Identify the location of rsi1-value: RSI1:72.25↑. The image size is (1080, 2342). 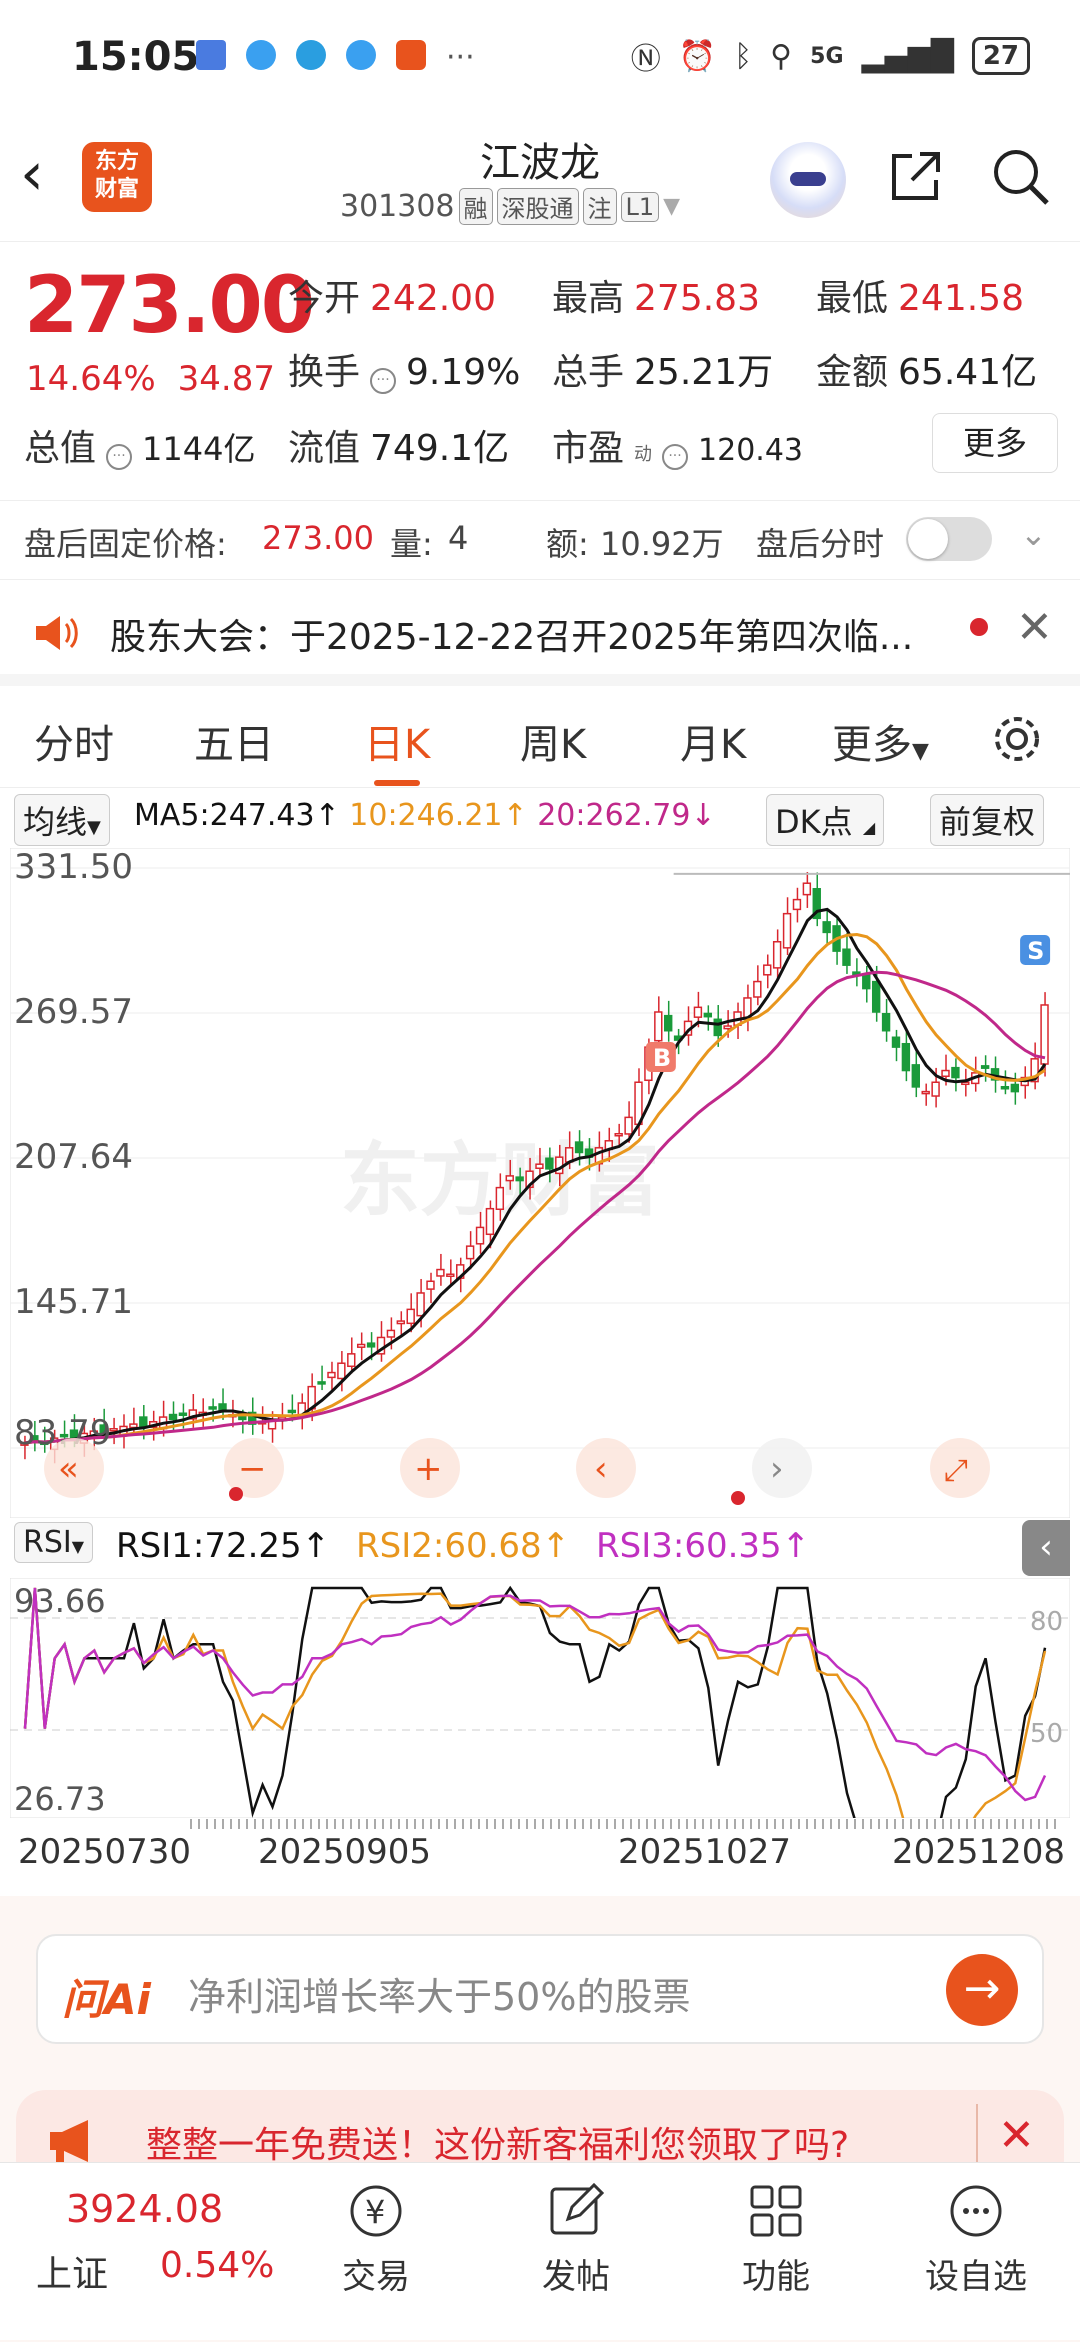
(223, 1546).